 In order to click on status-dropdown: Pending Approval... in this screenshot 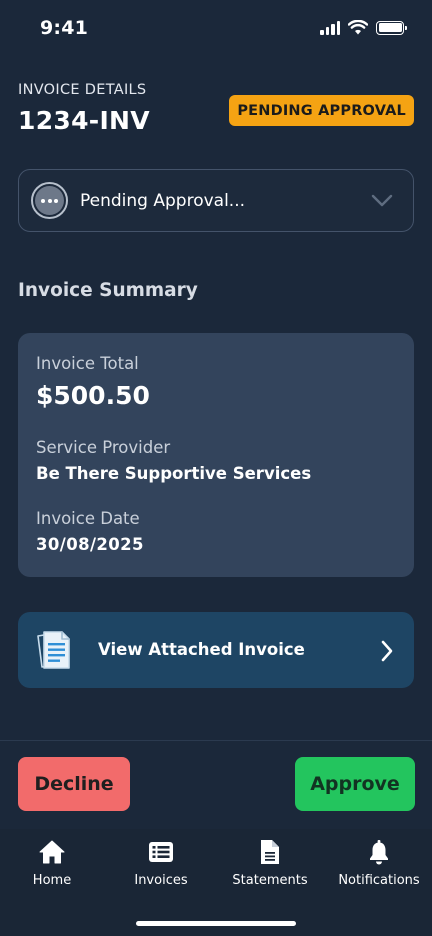, I will do `click(216, 200)`.